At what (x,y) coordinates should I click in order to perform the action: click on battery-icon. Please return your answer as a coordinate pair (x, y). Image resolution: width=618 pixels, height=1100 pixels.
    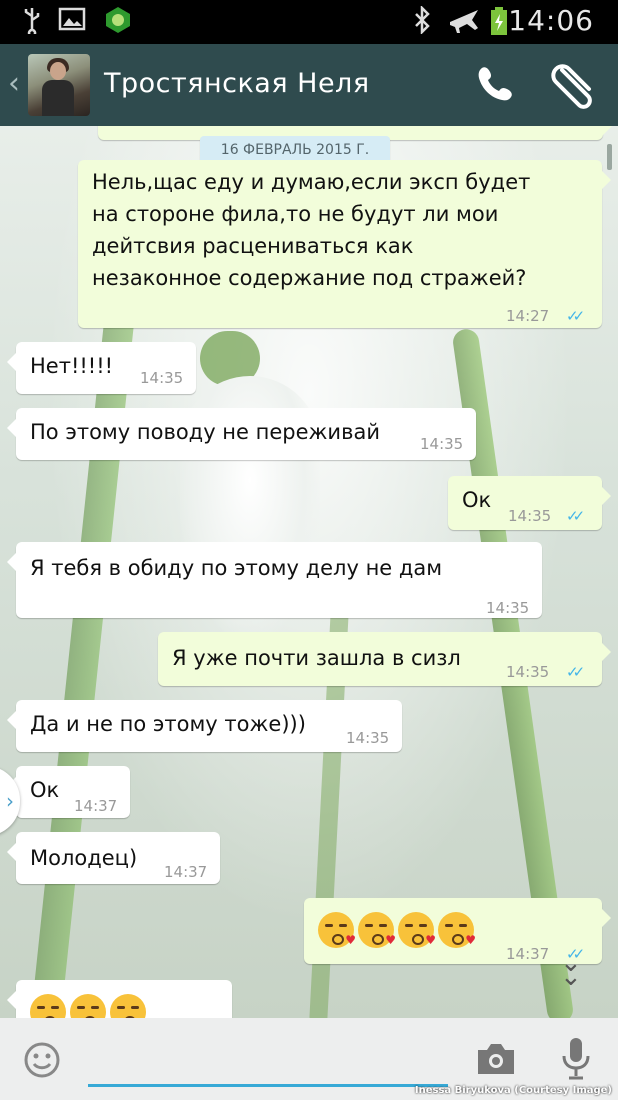
    Looking at the image, I should click on (499, 24).